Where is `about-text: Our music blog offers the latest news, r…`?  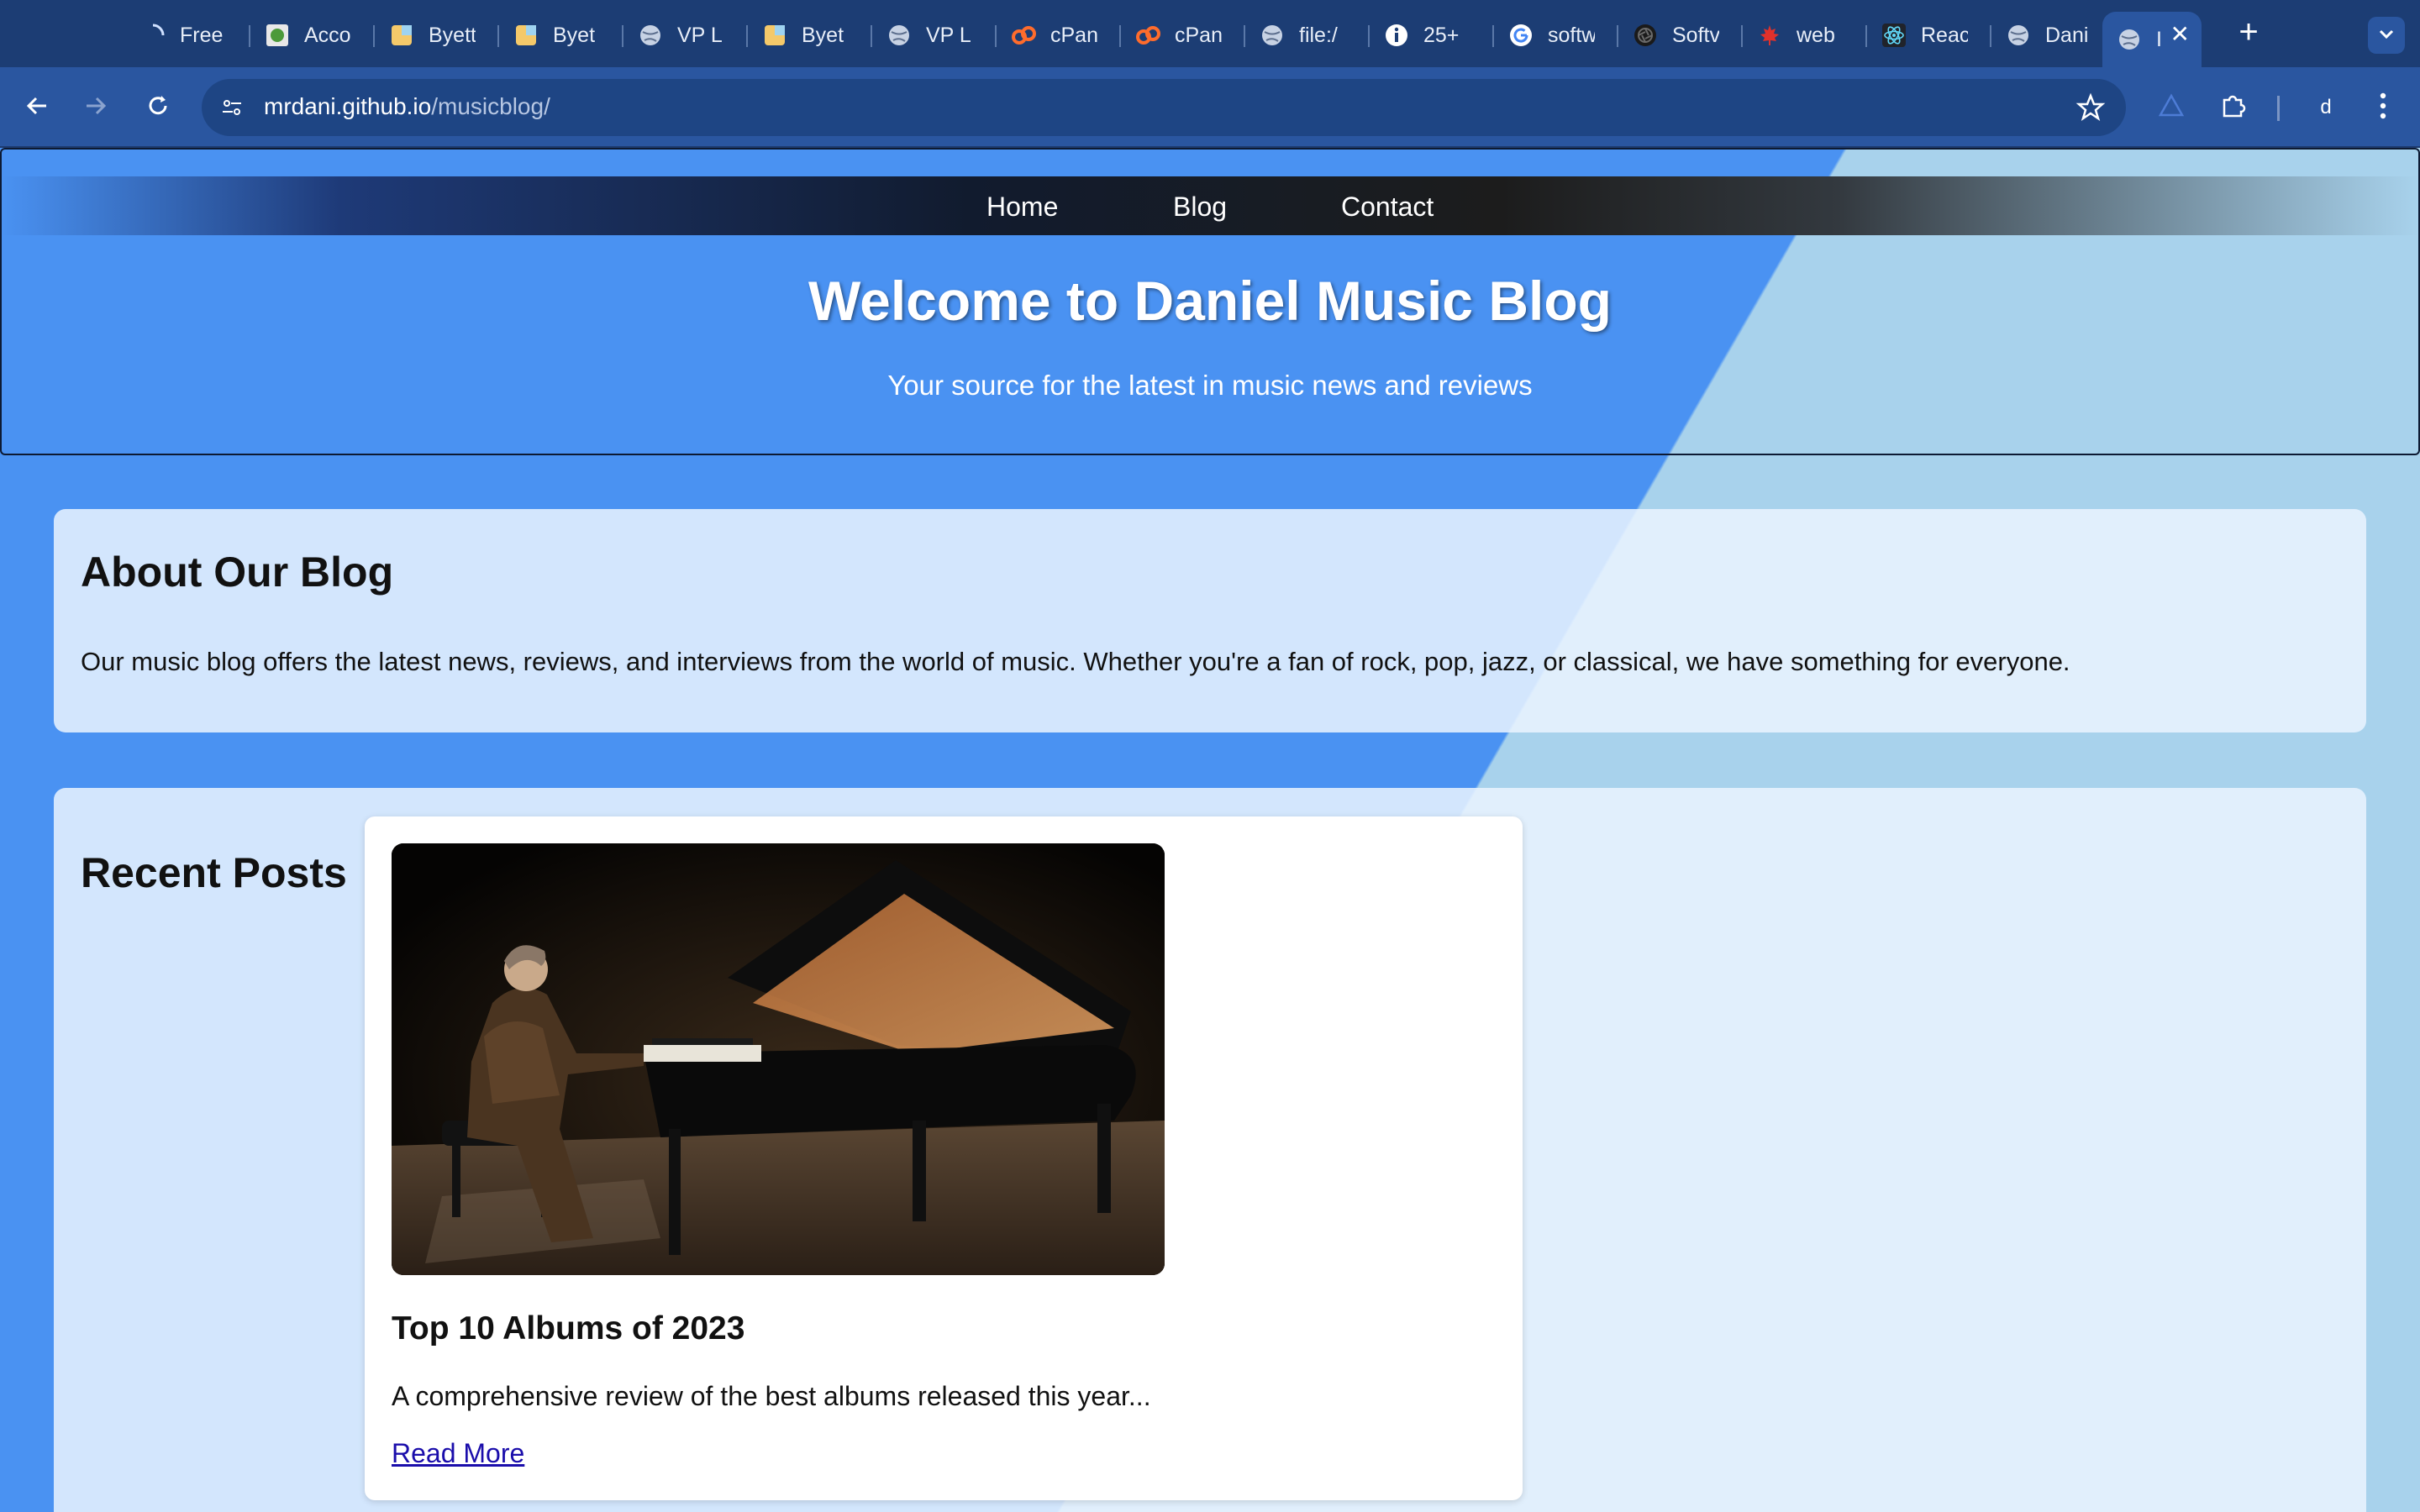
about-text: Our music blog offers the latest news, r… is located at coordinates (1075, 661).